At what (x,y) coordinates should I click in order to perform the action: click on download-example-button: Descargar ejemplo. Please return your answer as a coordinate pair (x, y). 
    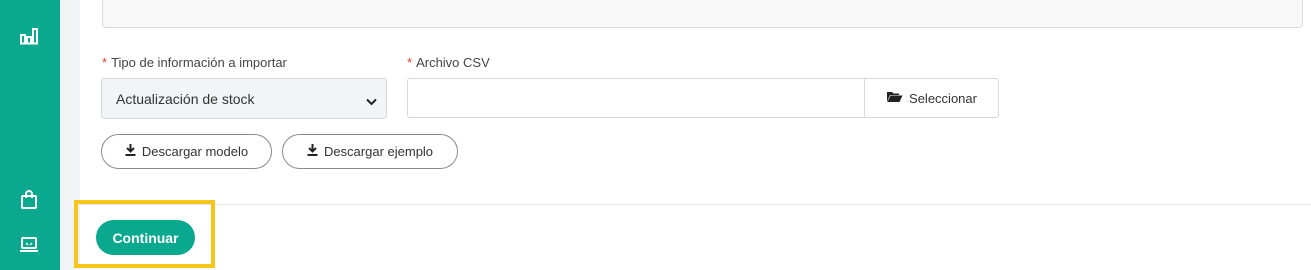
    Looking at the image, I should click on (370, 151).